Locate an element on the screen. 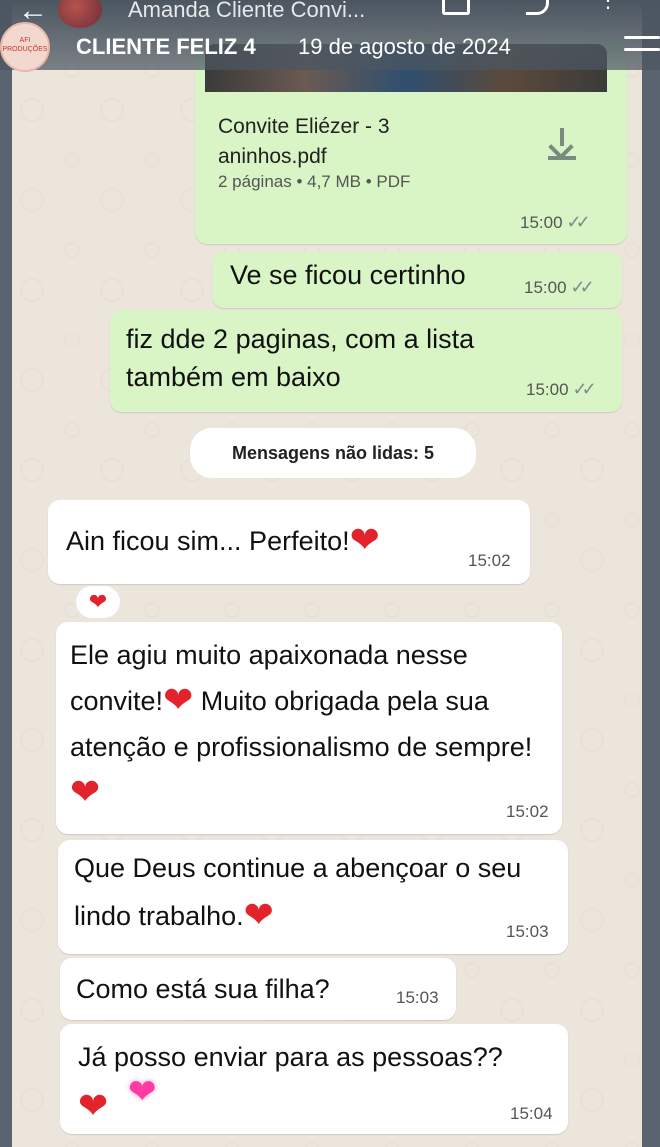 The image size is (660, 1147). document-meta: 2 páginas • 4,7 MB • PDF is located at coordinates (314, 181).